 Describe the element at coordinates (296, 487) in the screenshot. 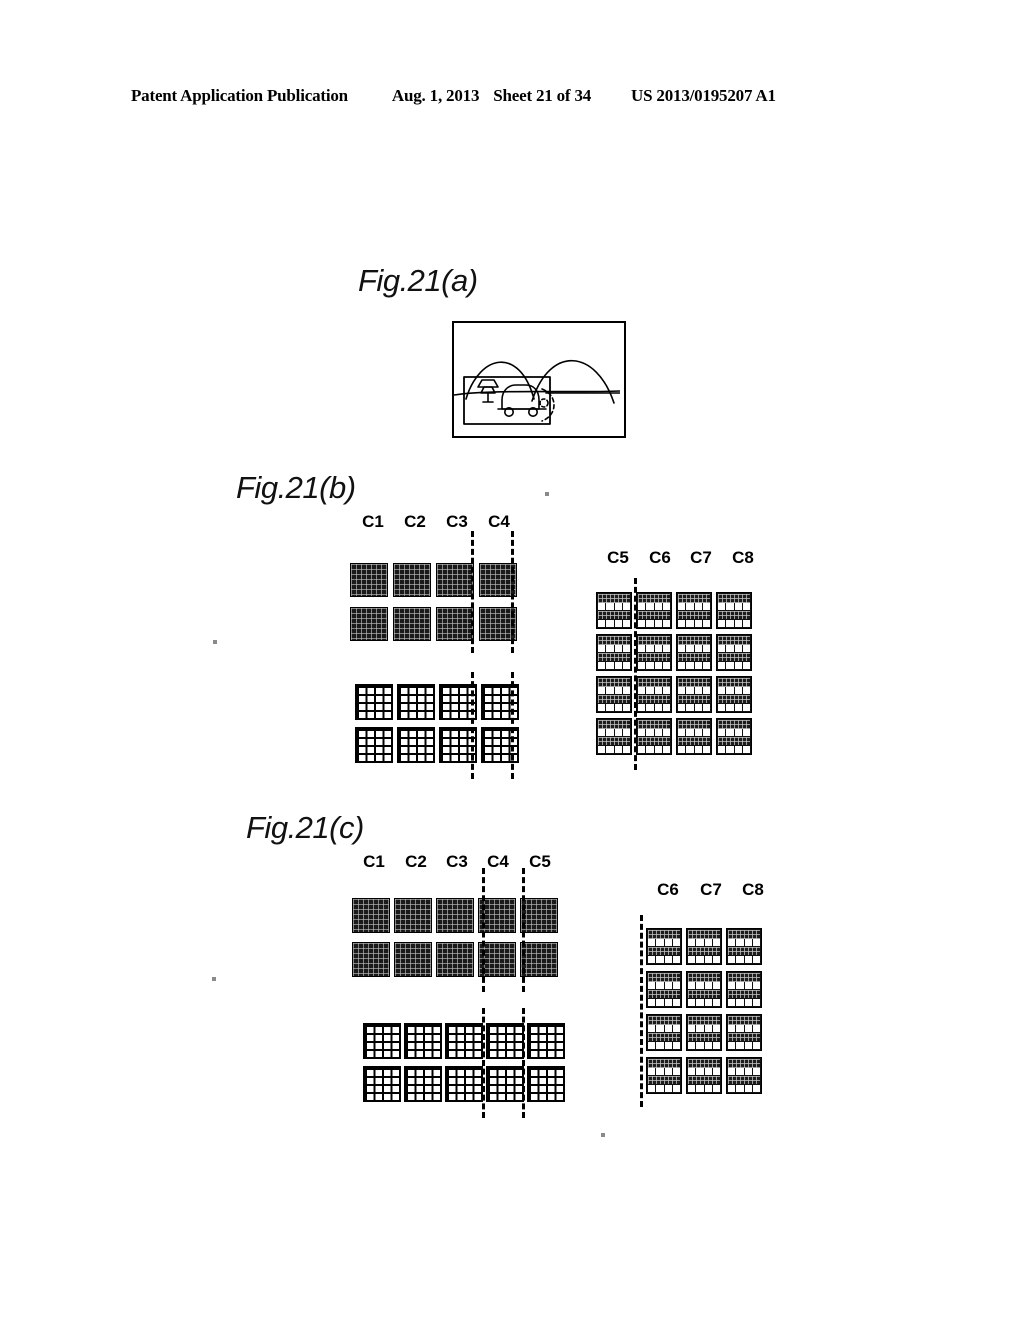

I see `figure-b-caption: Fig.21(b)` at that location.